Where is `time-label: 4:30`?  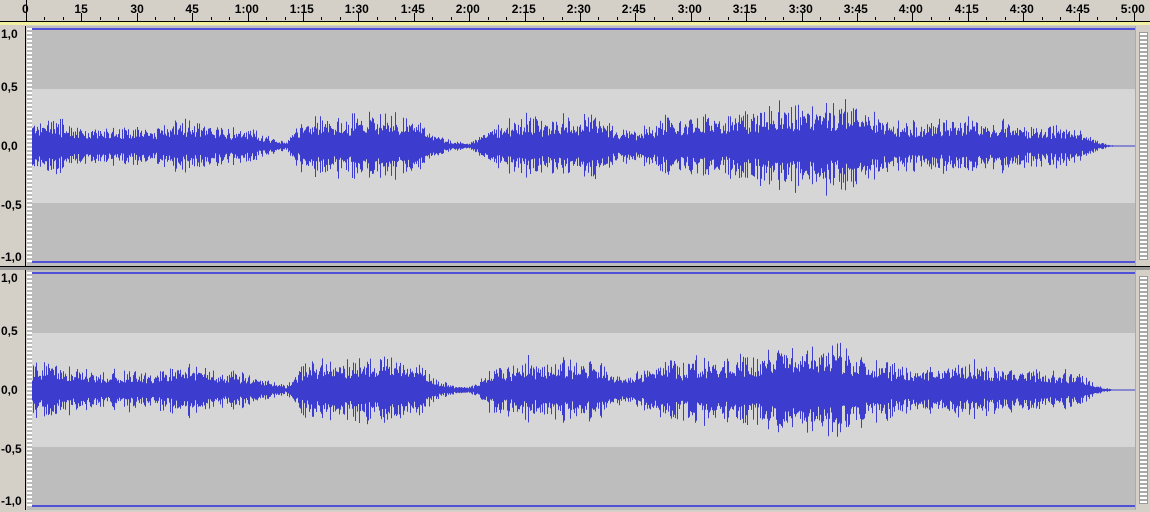
time-label: 4:30 is located at coordinates (1021, 9).